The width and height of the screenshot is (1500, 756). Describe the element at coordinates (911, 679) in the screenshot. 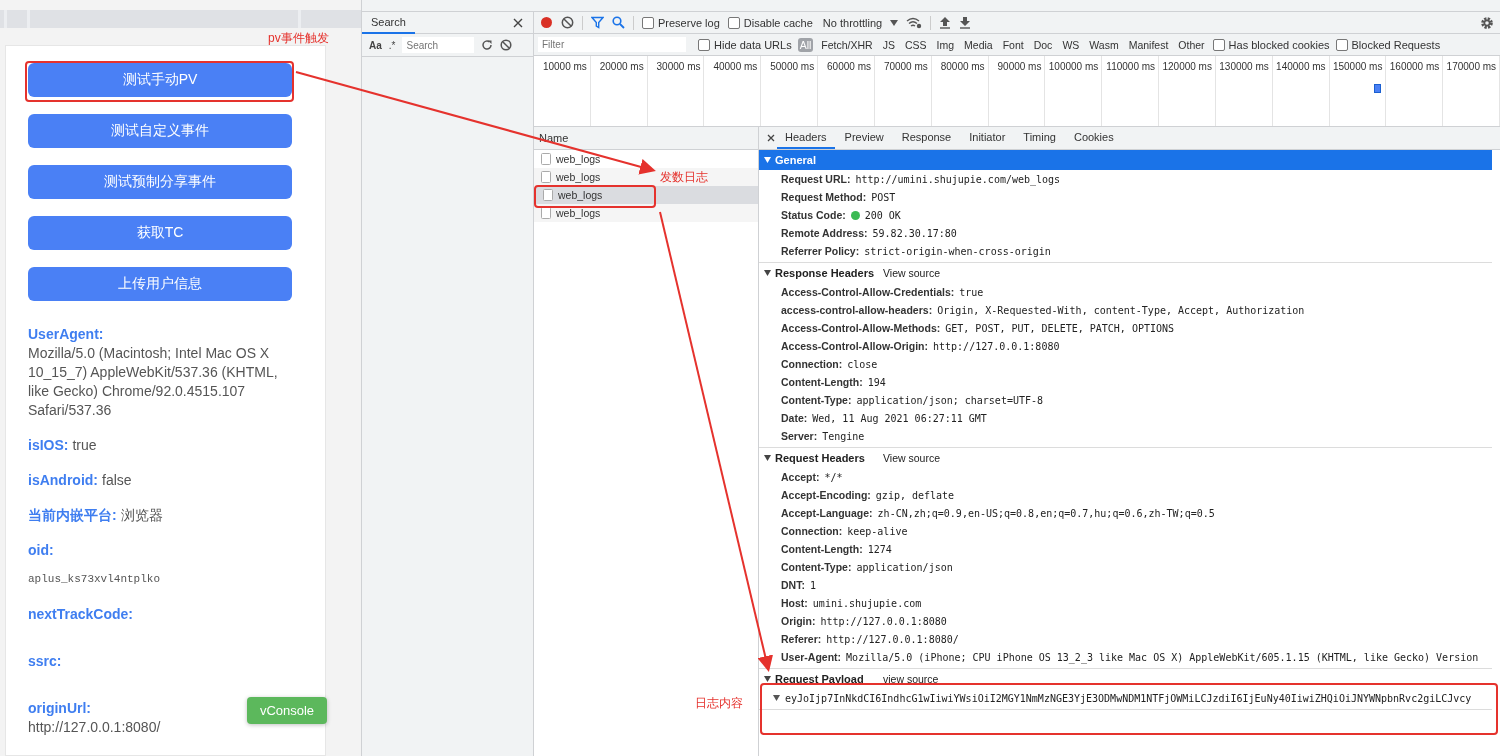

I see `view-source-link: view source` at that location.